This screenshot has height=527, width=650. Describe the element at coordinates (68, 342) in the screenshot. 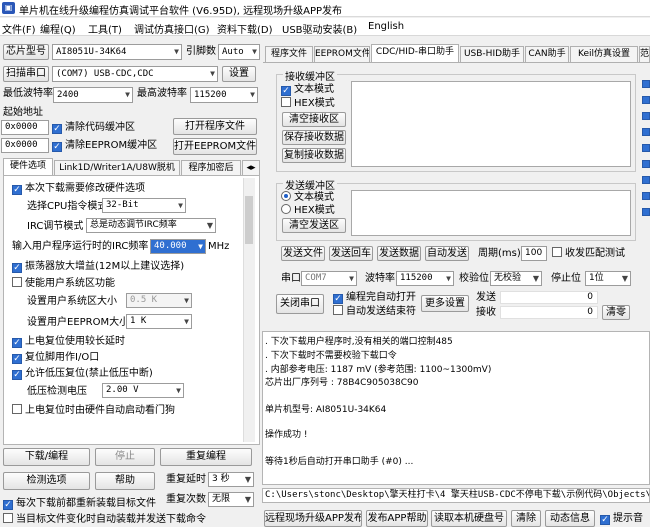

I see `por-delay-checkbox: ✓ 上电复位使用较长延时` at that location.